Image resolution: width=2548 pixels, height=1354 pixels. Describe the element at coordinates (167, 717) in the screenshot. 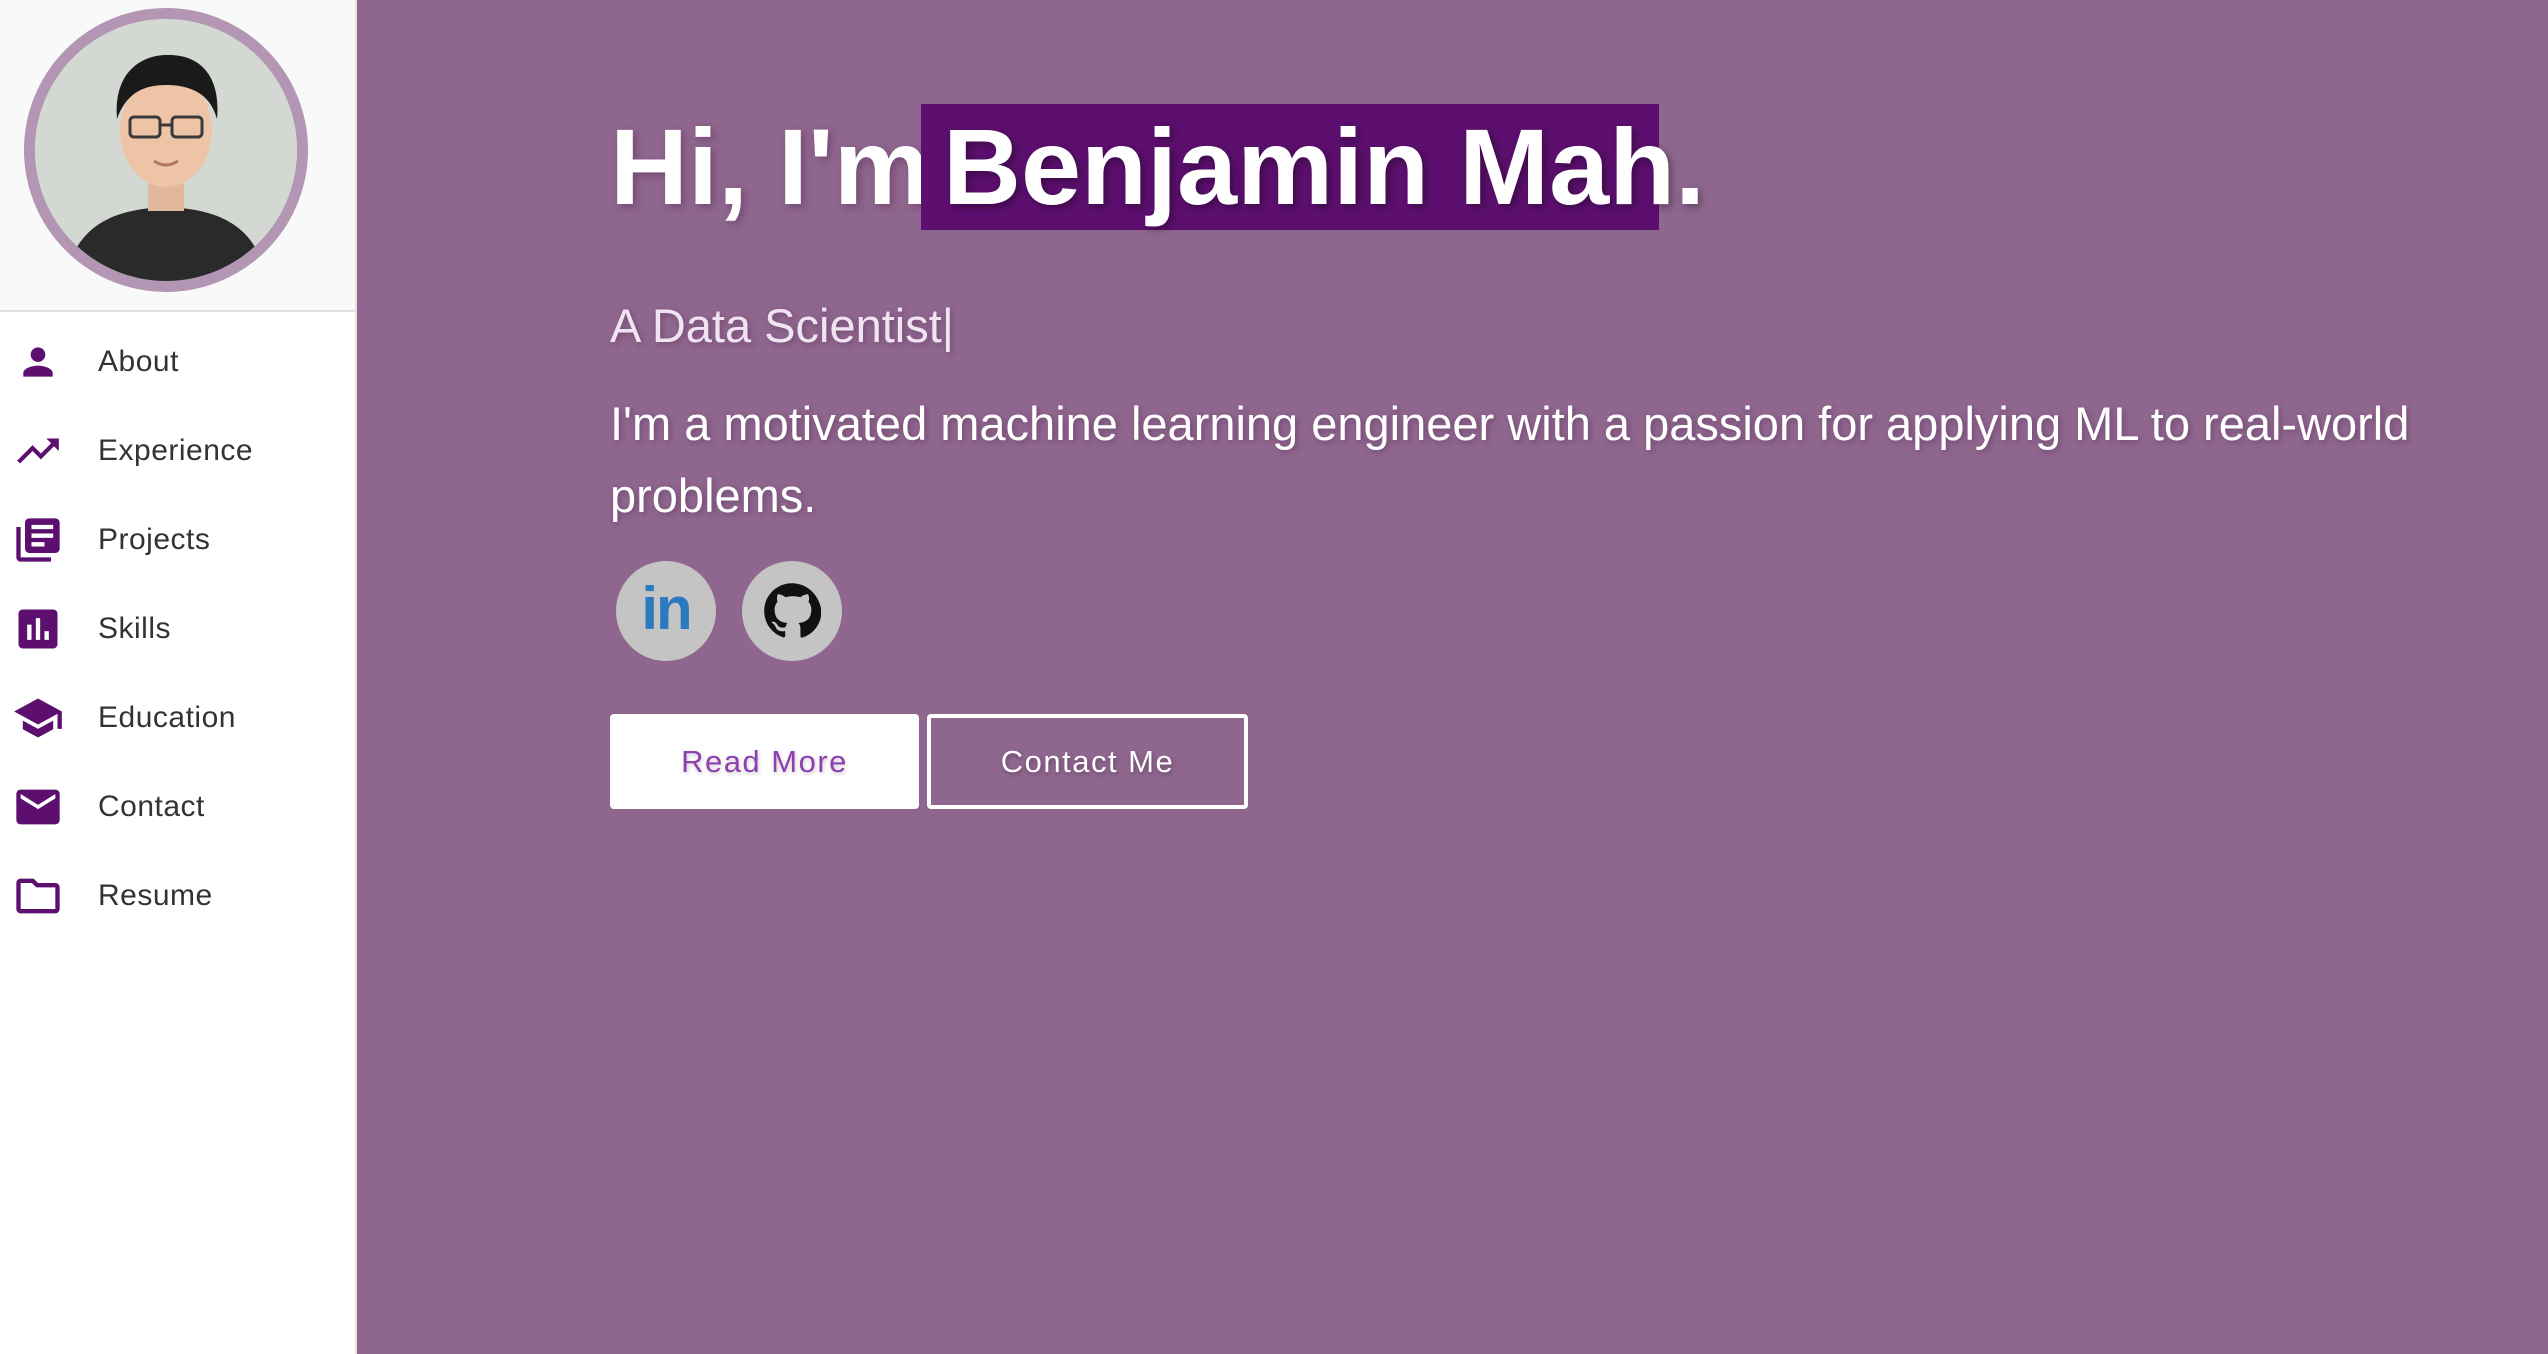

I see `sidebar-item-label: Education` at that location.